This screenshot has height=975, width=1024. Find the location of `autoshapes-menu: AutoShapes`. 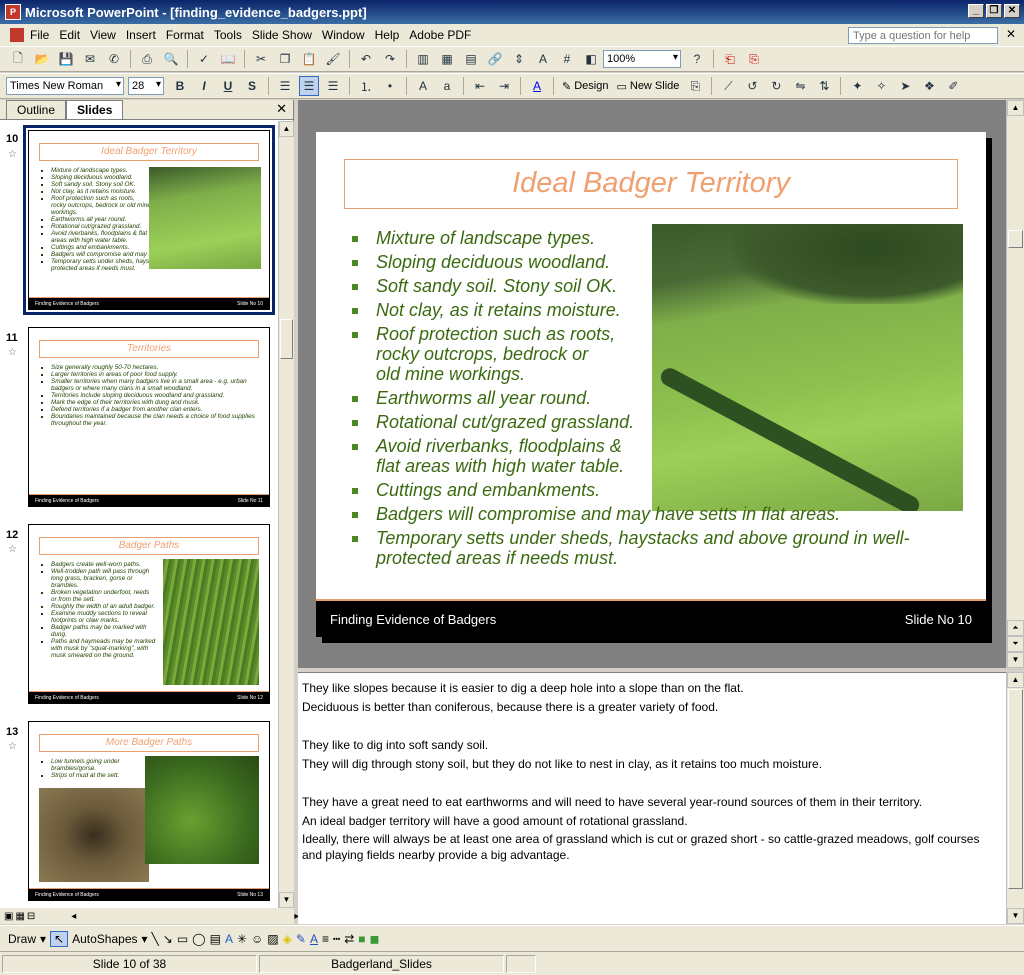

autoshapes-menu: AutoShapes is located at coordinates (104, 939).